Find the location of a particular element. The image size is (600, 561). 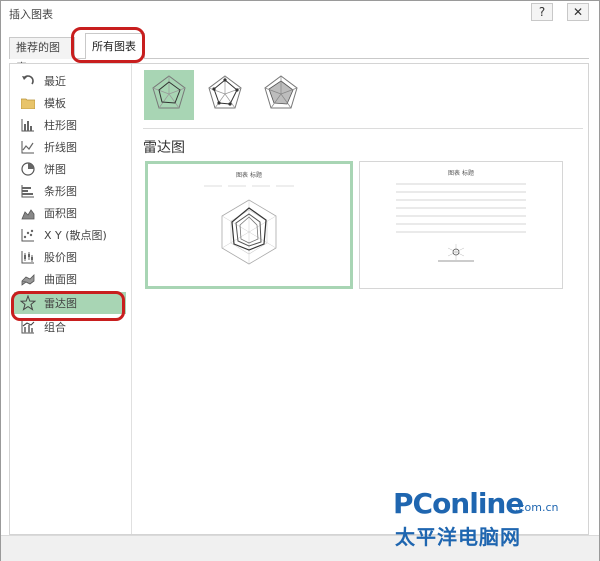

column-chart-icon is located at coordinates (28, 125).